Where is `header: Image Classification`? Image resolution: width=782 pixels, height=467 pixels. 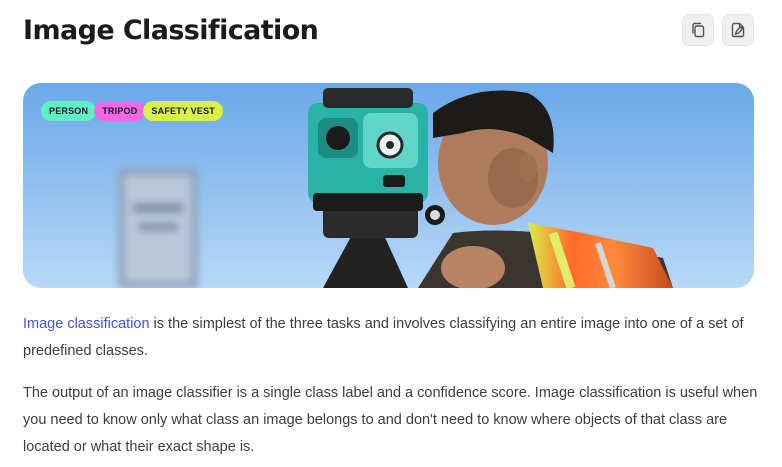
header: Image Classification is located at coordinates (388, 30).